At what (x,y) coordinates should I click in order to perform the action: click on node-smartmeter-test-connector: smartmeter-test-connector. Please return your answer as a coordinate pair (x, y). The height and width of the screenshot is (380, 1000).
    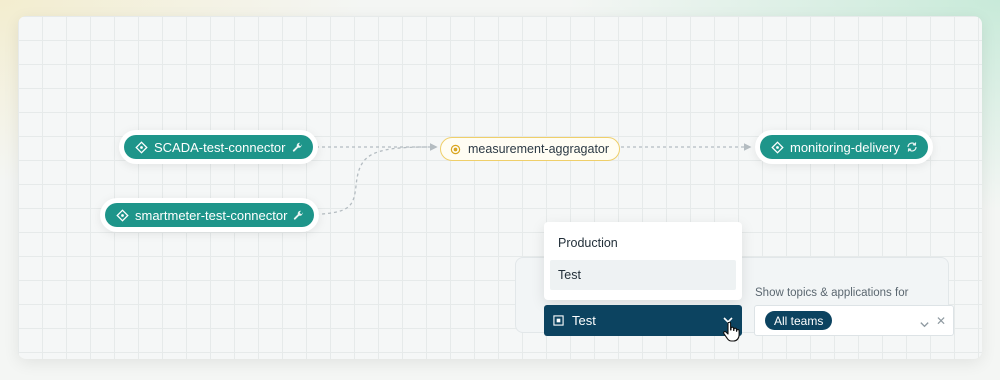
    Looking at the image, I should click on (210, 215).